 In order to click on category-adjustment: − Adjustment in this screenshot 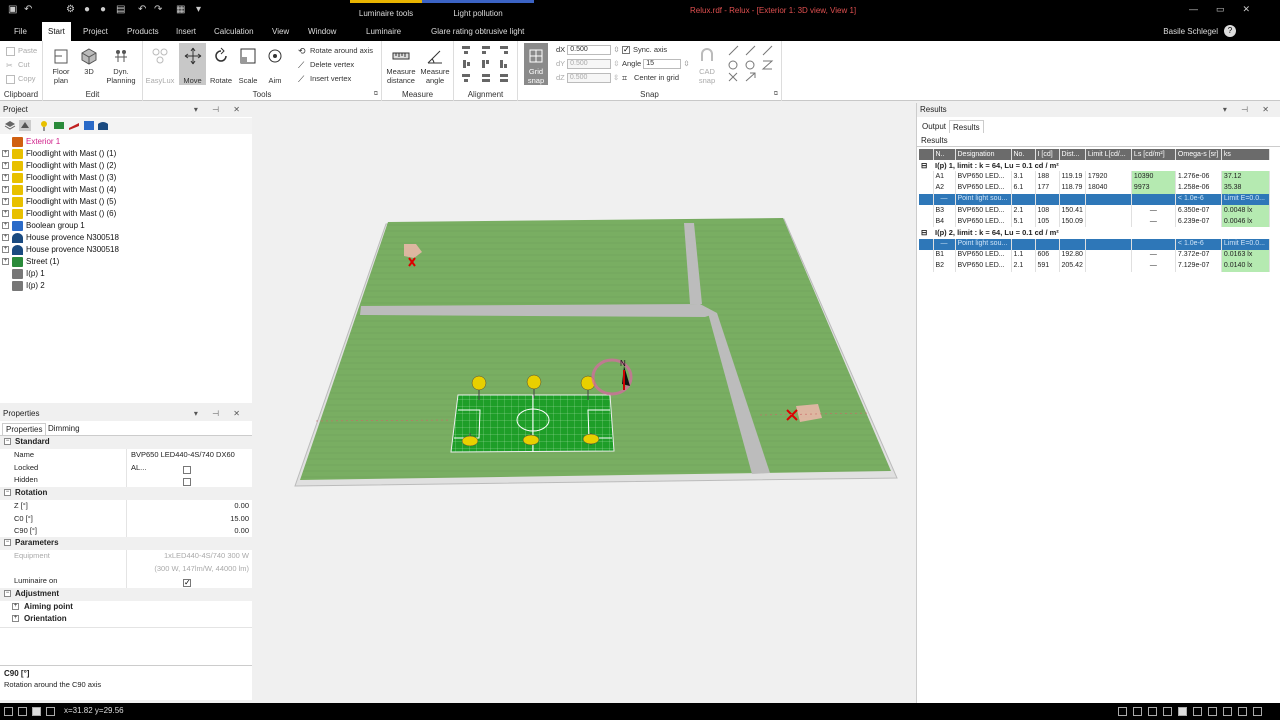, I will do `click(126, 594)`.